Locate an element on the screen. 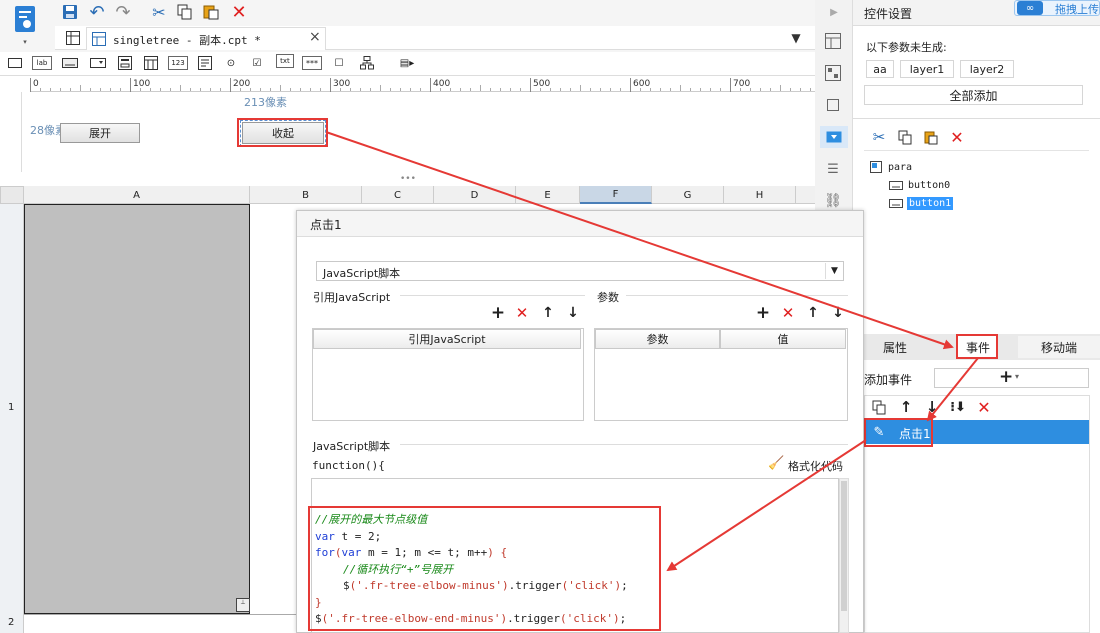 Image resolution: width=1100 pixels, height=633 pixels. arrow-events-to-item is located at coordinates (952, 389).